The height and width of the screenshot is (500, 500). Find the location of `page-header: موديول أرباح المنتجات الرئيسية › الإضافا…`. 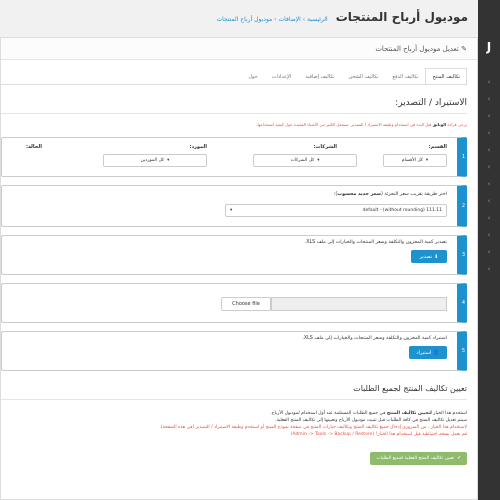

page-header: موديول أرباح المنتجات الرئيسية › الإضافا… is located at coordinates (342, 17).